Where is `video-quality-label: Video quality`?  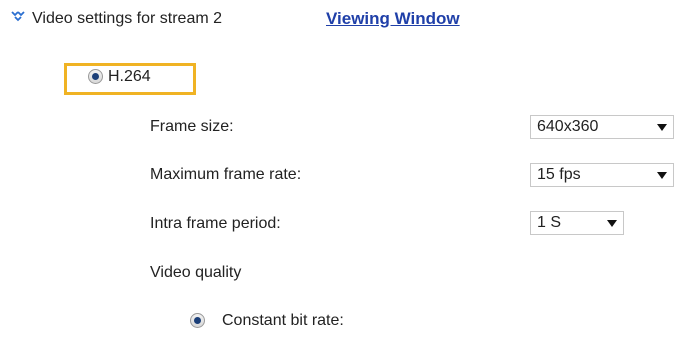 video-quality-label: Video quality is located at coordinates (196, 272).